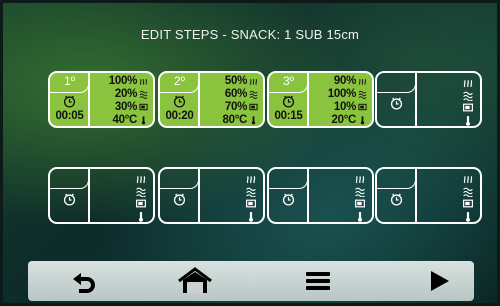 The width and height of the screenshot is (500, 306). I want to click on temperature-row: 40°C, so click(119, 119).